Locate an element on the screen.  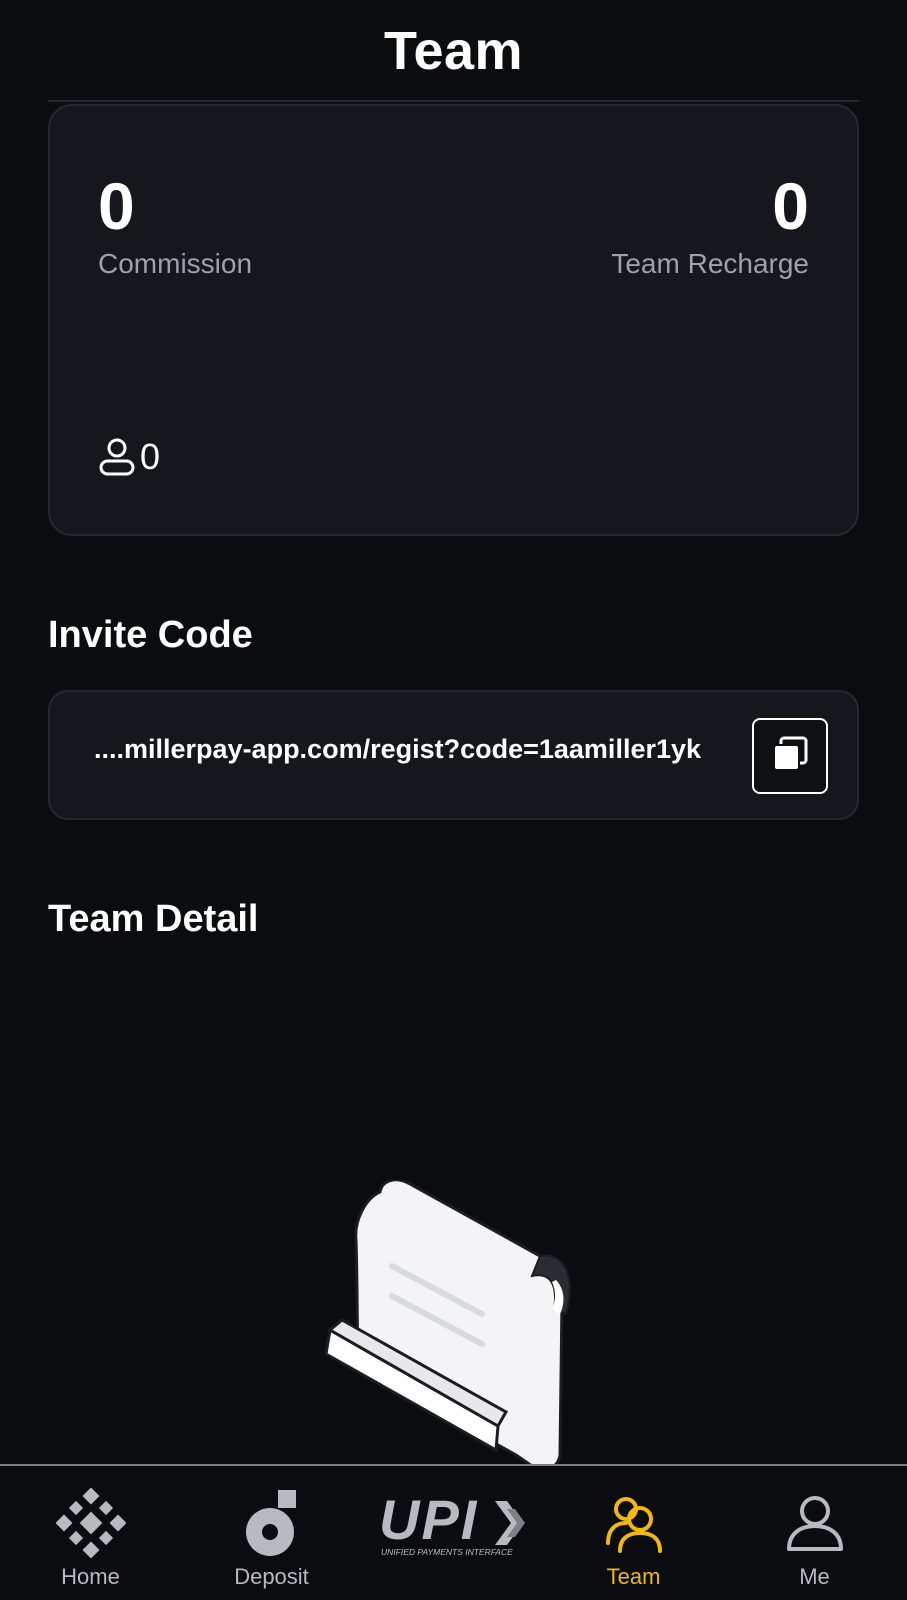
copy-button is located at coordinates (790, 756).